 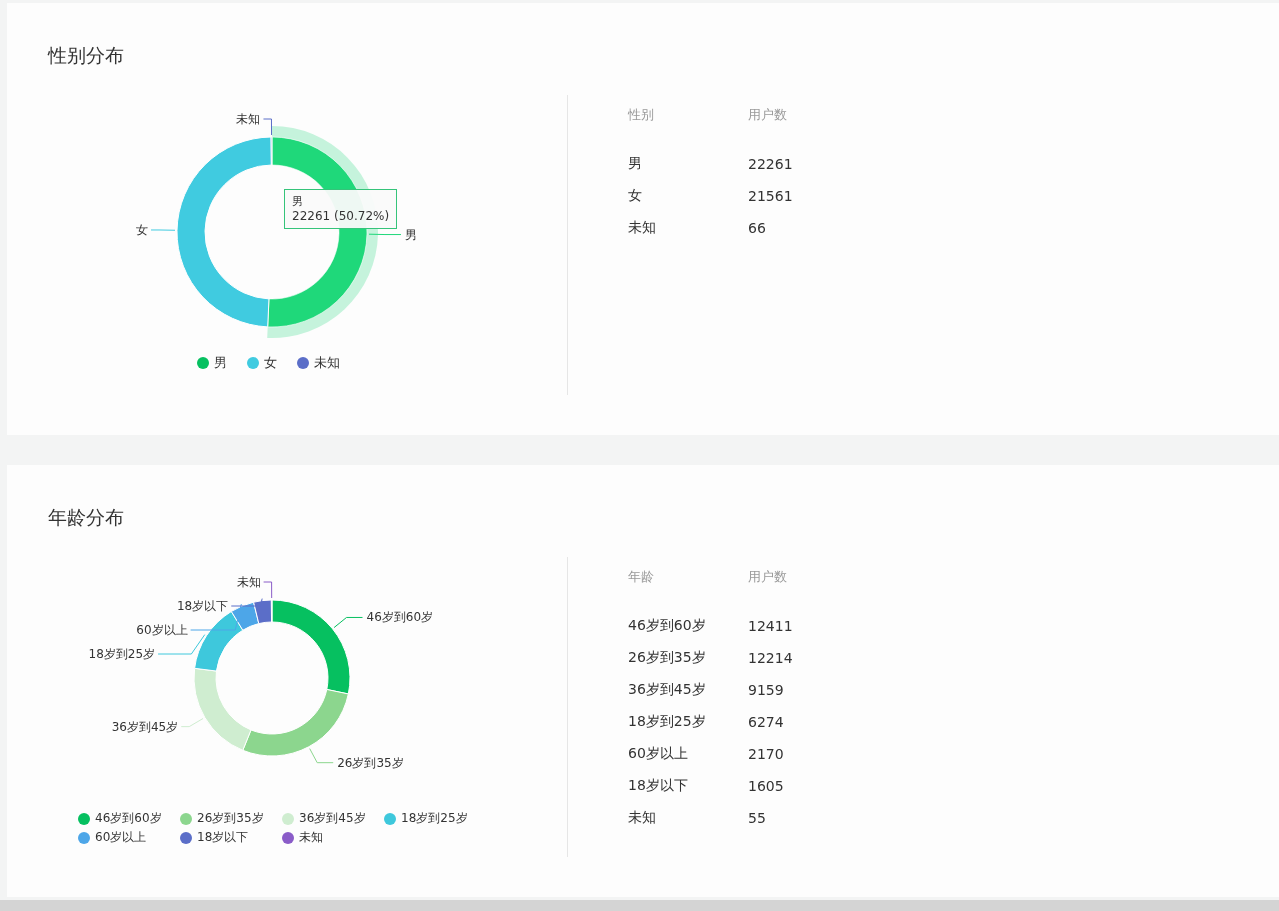 What do you see at coordinates (766, 690) in the screenshot?
I see `table-cell-text: 9159` at bounding box center [766, 690].